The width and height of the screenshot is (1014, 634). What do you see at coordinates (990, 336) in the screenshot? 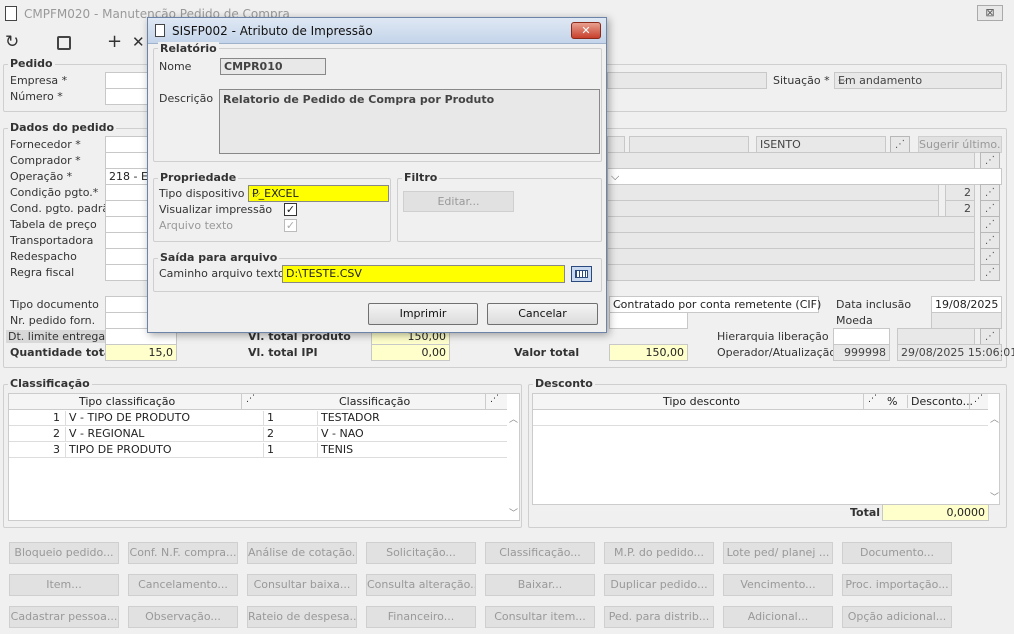
I see `hierarquia-search-icon: ⋰` at bounding box center [990, 336].